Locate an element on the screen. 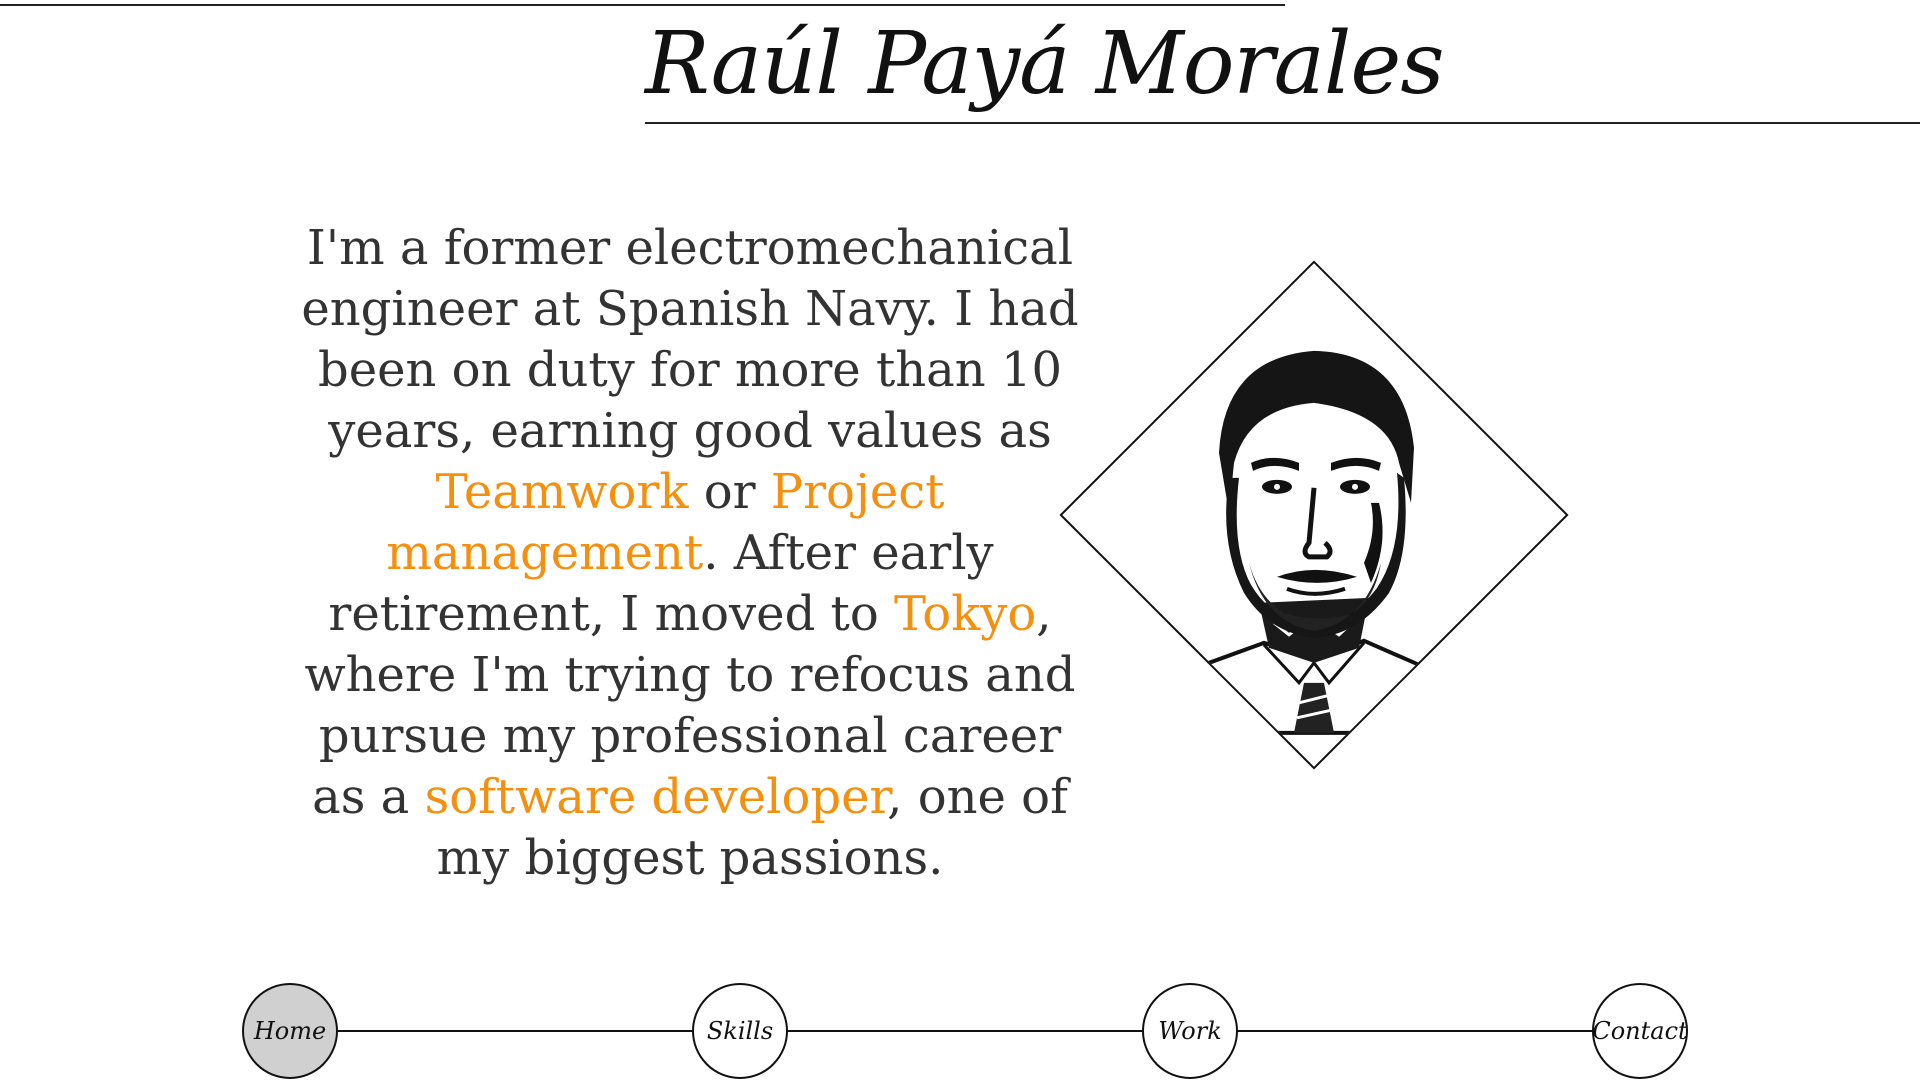 Image resolution: width=1920 pixels, height=1080 pixels. nav-home-button: Home is located at coordinates (290, 1031).